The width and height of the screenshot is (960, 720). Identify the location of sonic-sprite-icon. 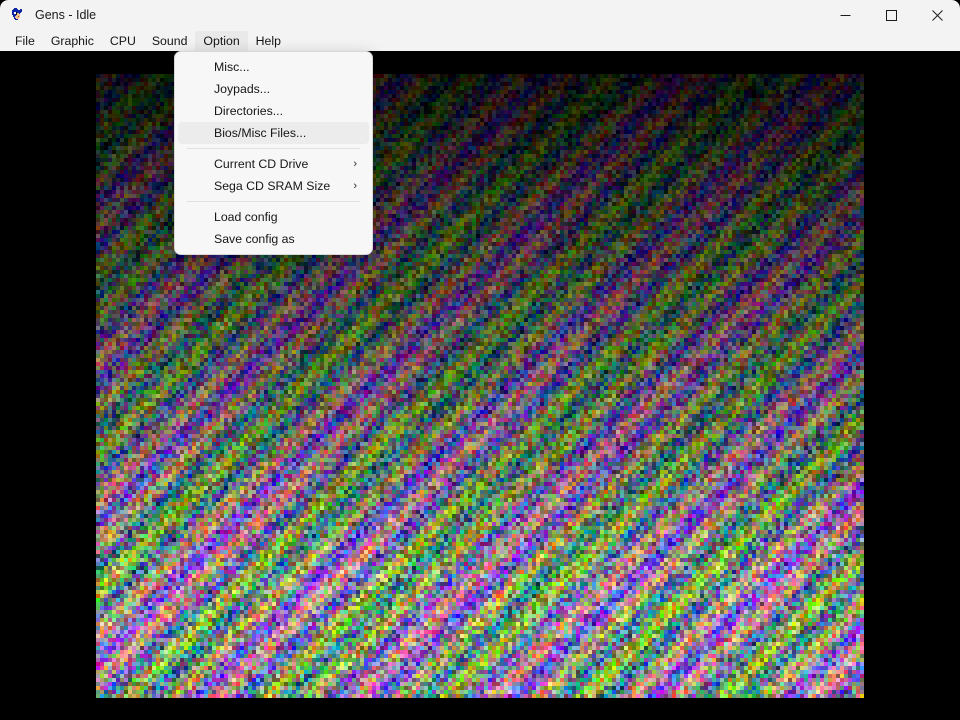
(19, 16).